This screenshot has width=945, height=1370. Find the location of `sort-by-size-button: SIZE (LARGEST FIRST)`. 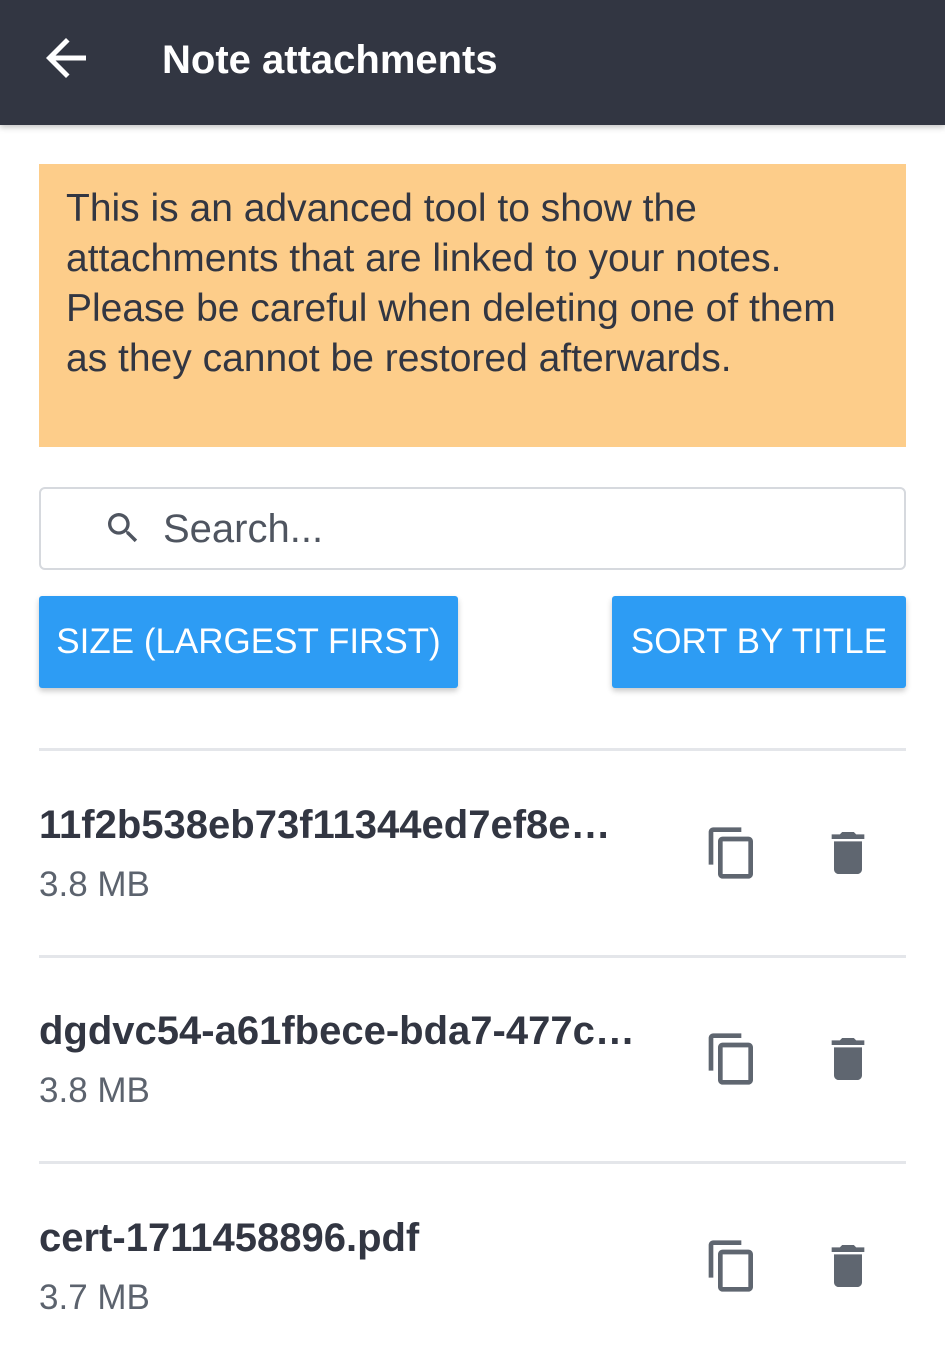

sort-by-size-button: SIZE (LARGEST FIRST) is located at coordinates (248, 642).